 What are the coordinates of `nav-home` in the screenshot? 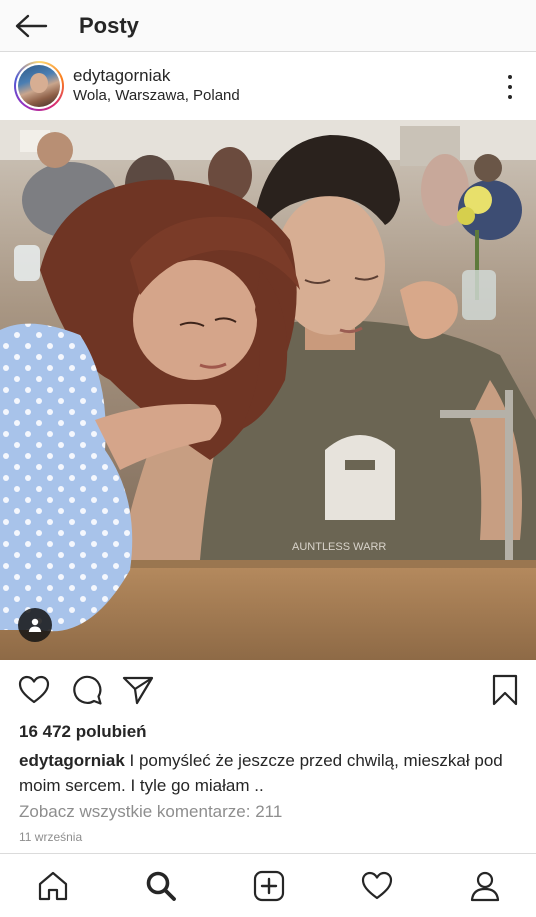 It's located at (53, 886).